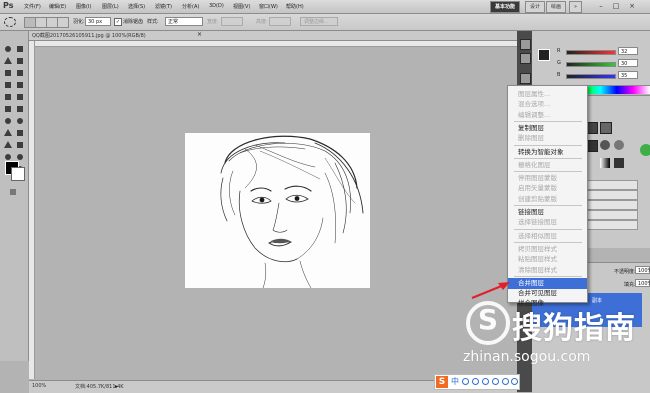  I want to click on context-menu-item: 删除图层, so click(547, 138).